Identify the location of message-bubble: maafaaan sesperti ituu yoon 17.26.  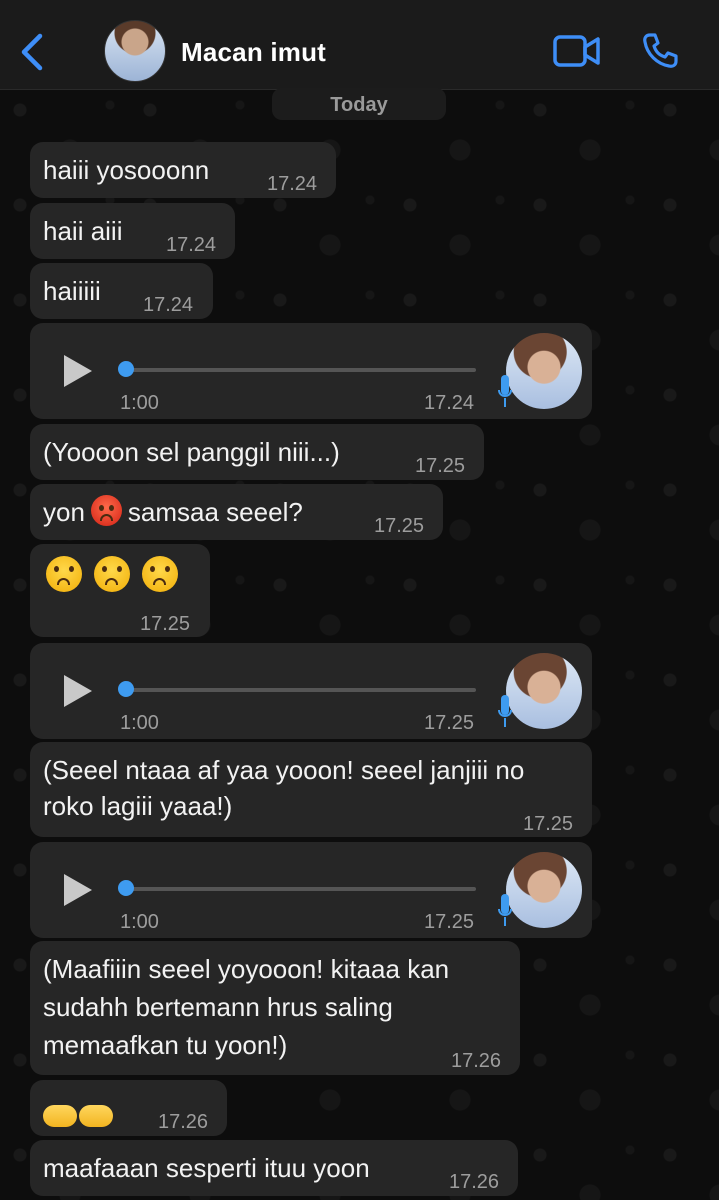
(274, 1168).